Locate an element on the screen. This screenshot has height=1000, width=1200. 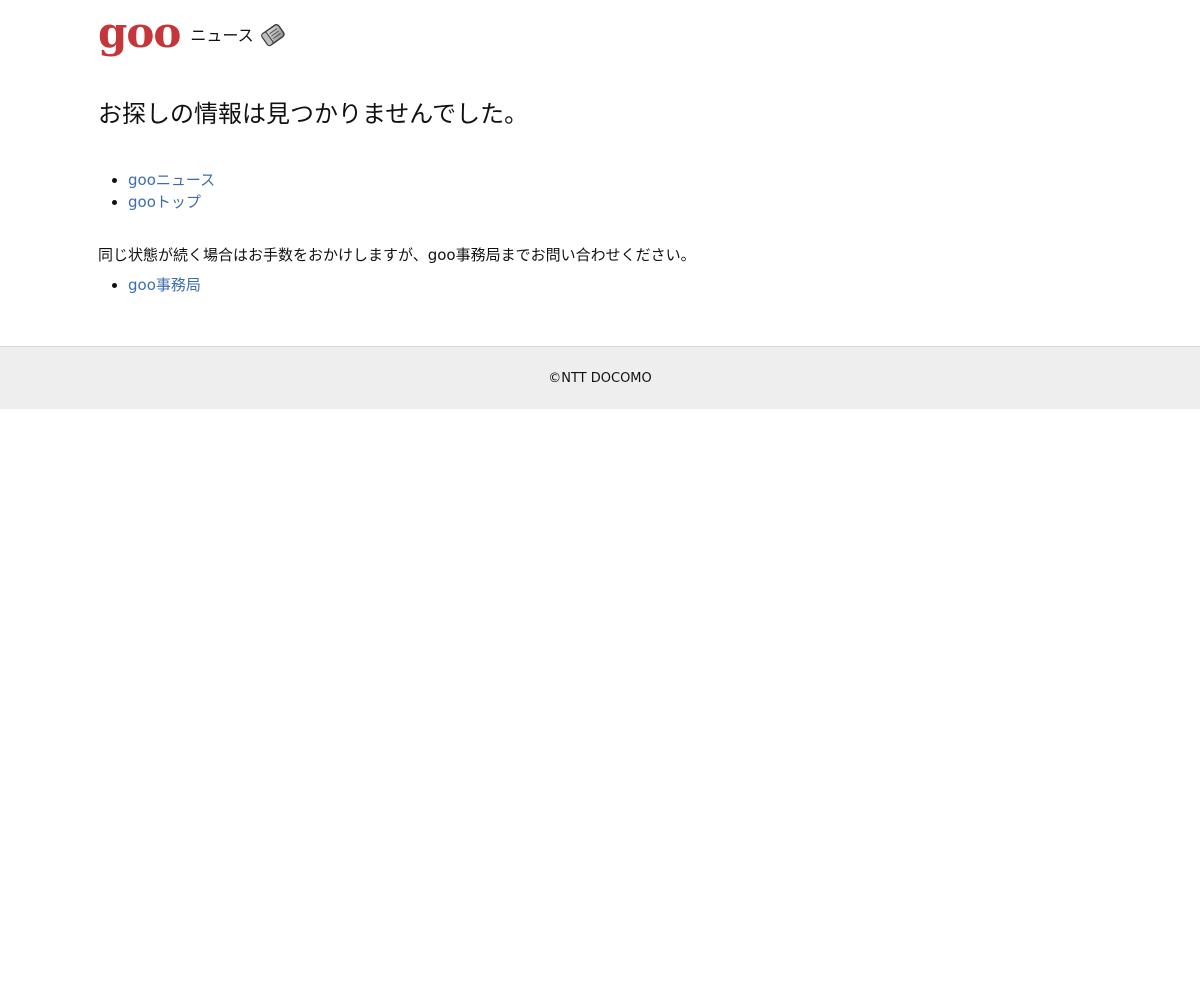
list-item: gooニュース is located at coordinates (171, 180).